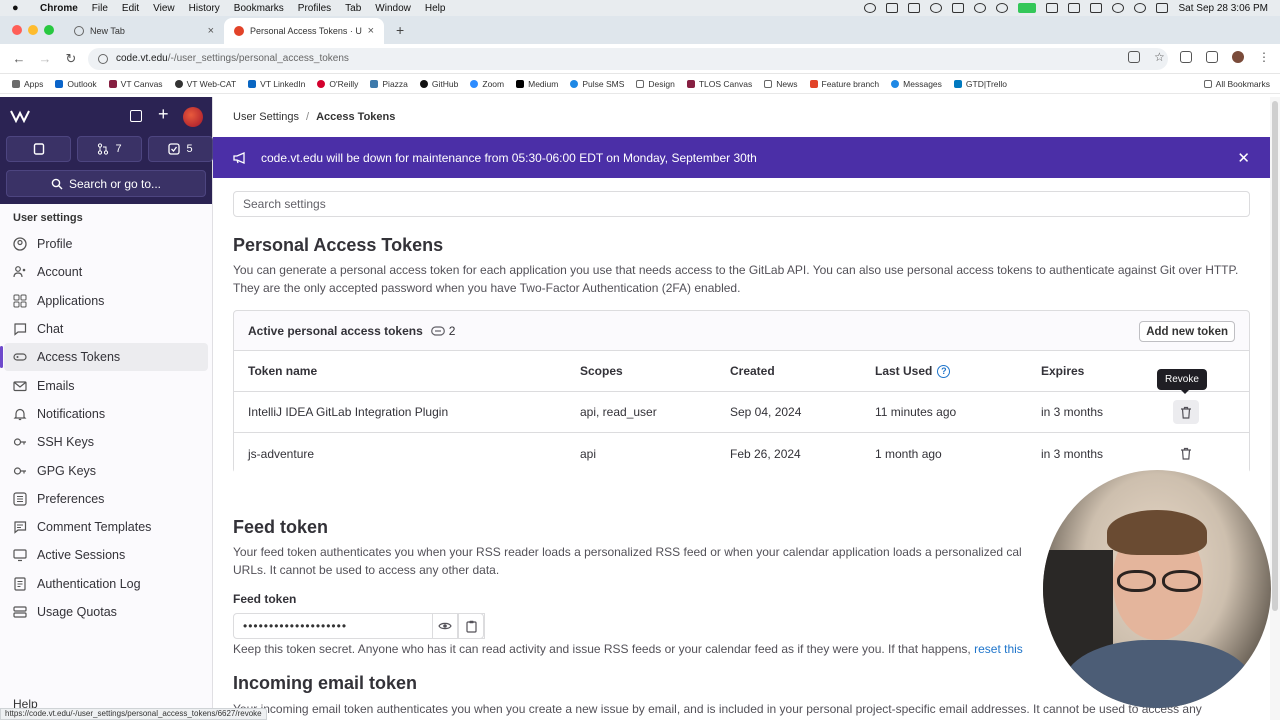 The width and height of the screenshot is (1280, 720). Describe the element at coordinates (76, 84) in the screenshot. I see `bookmark-outlook: Outlook` at that location.